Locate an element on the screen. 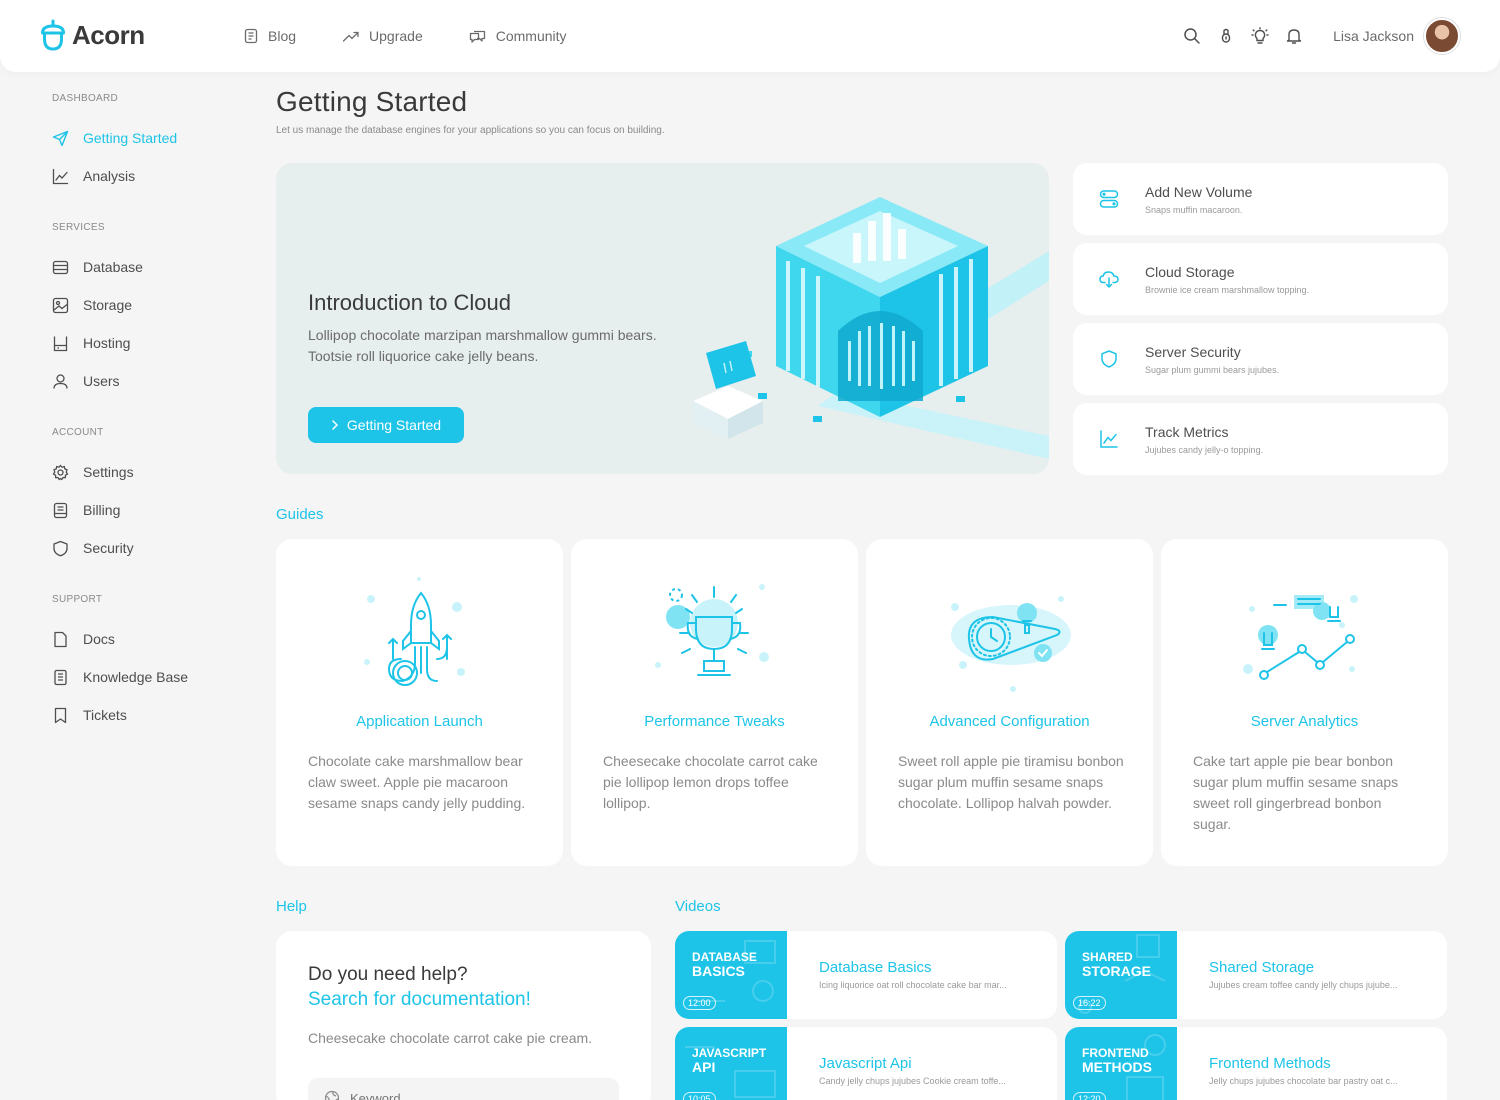  sidebar-item-getting-started: Getting Started is located at coordinates (147, 138).